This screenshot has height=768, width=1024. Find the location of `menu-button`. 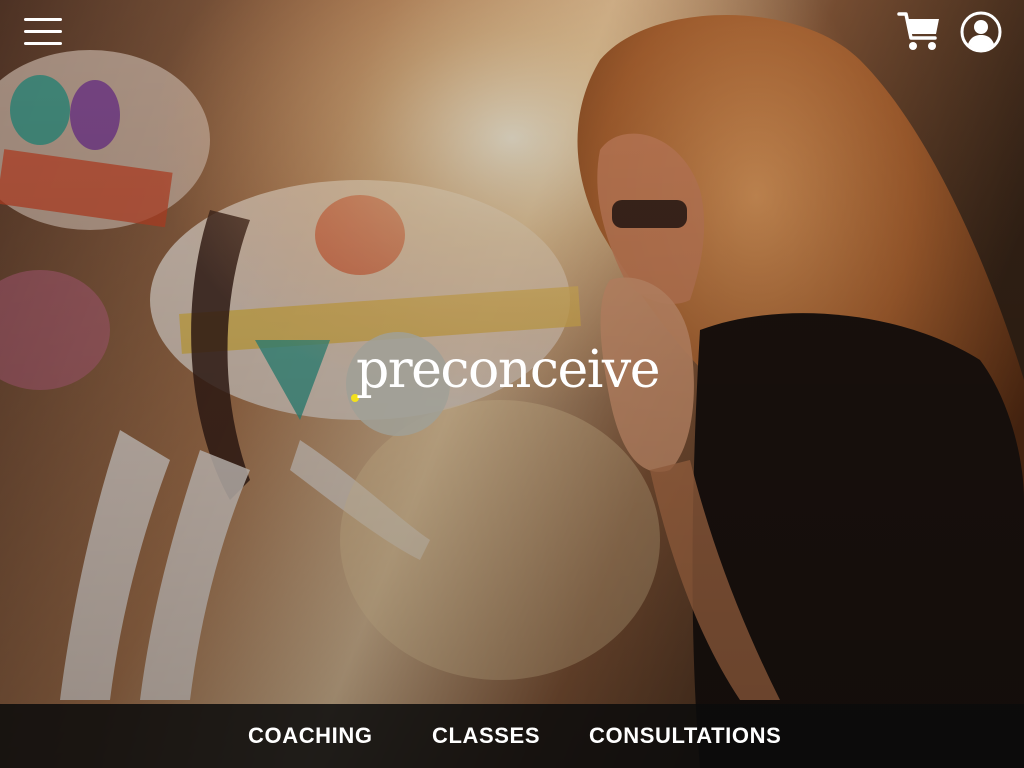

menu-button is located at coordinates (43, 32).